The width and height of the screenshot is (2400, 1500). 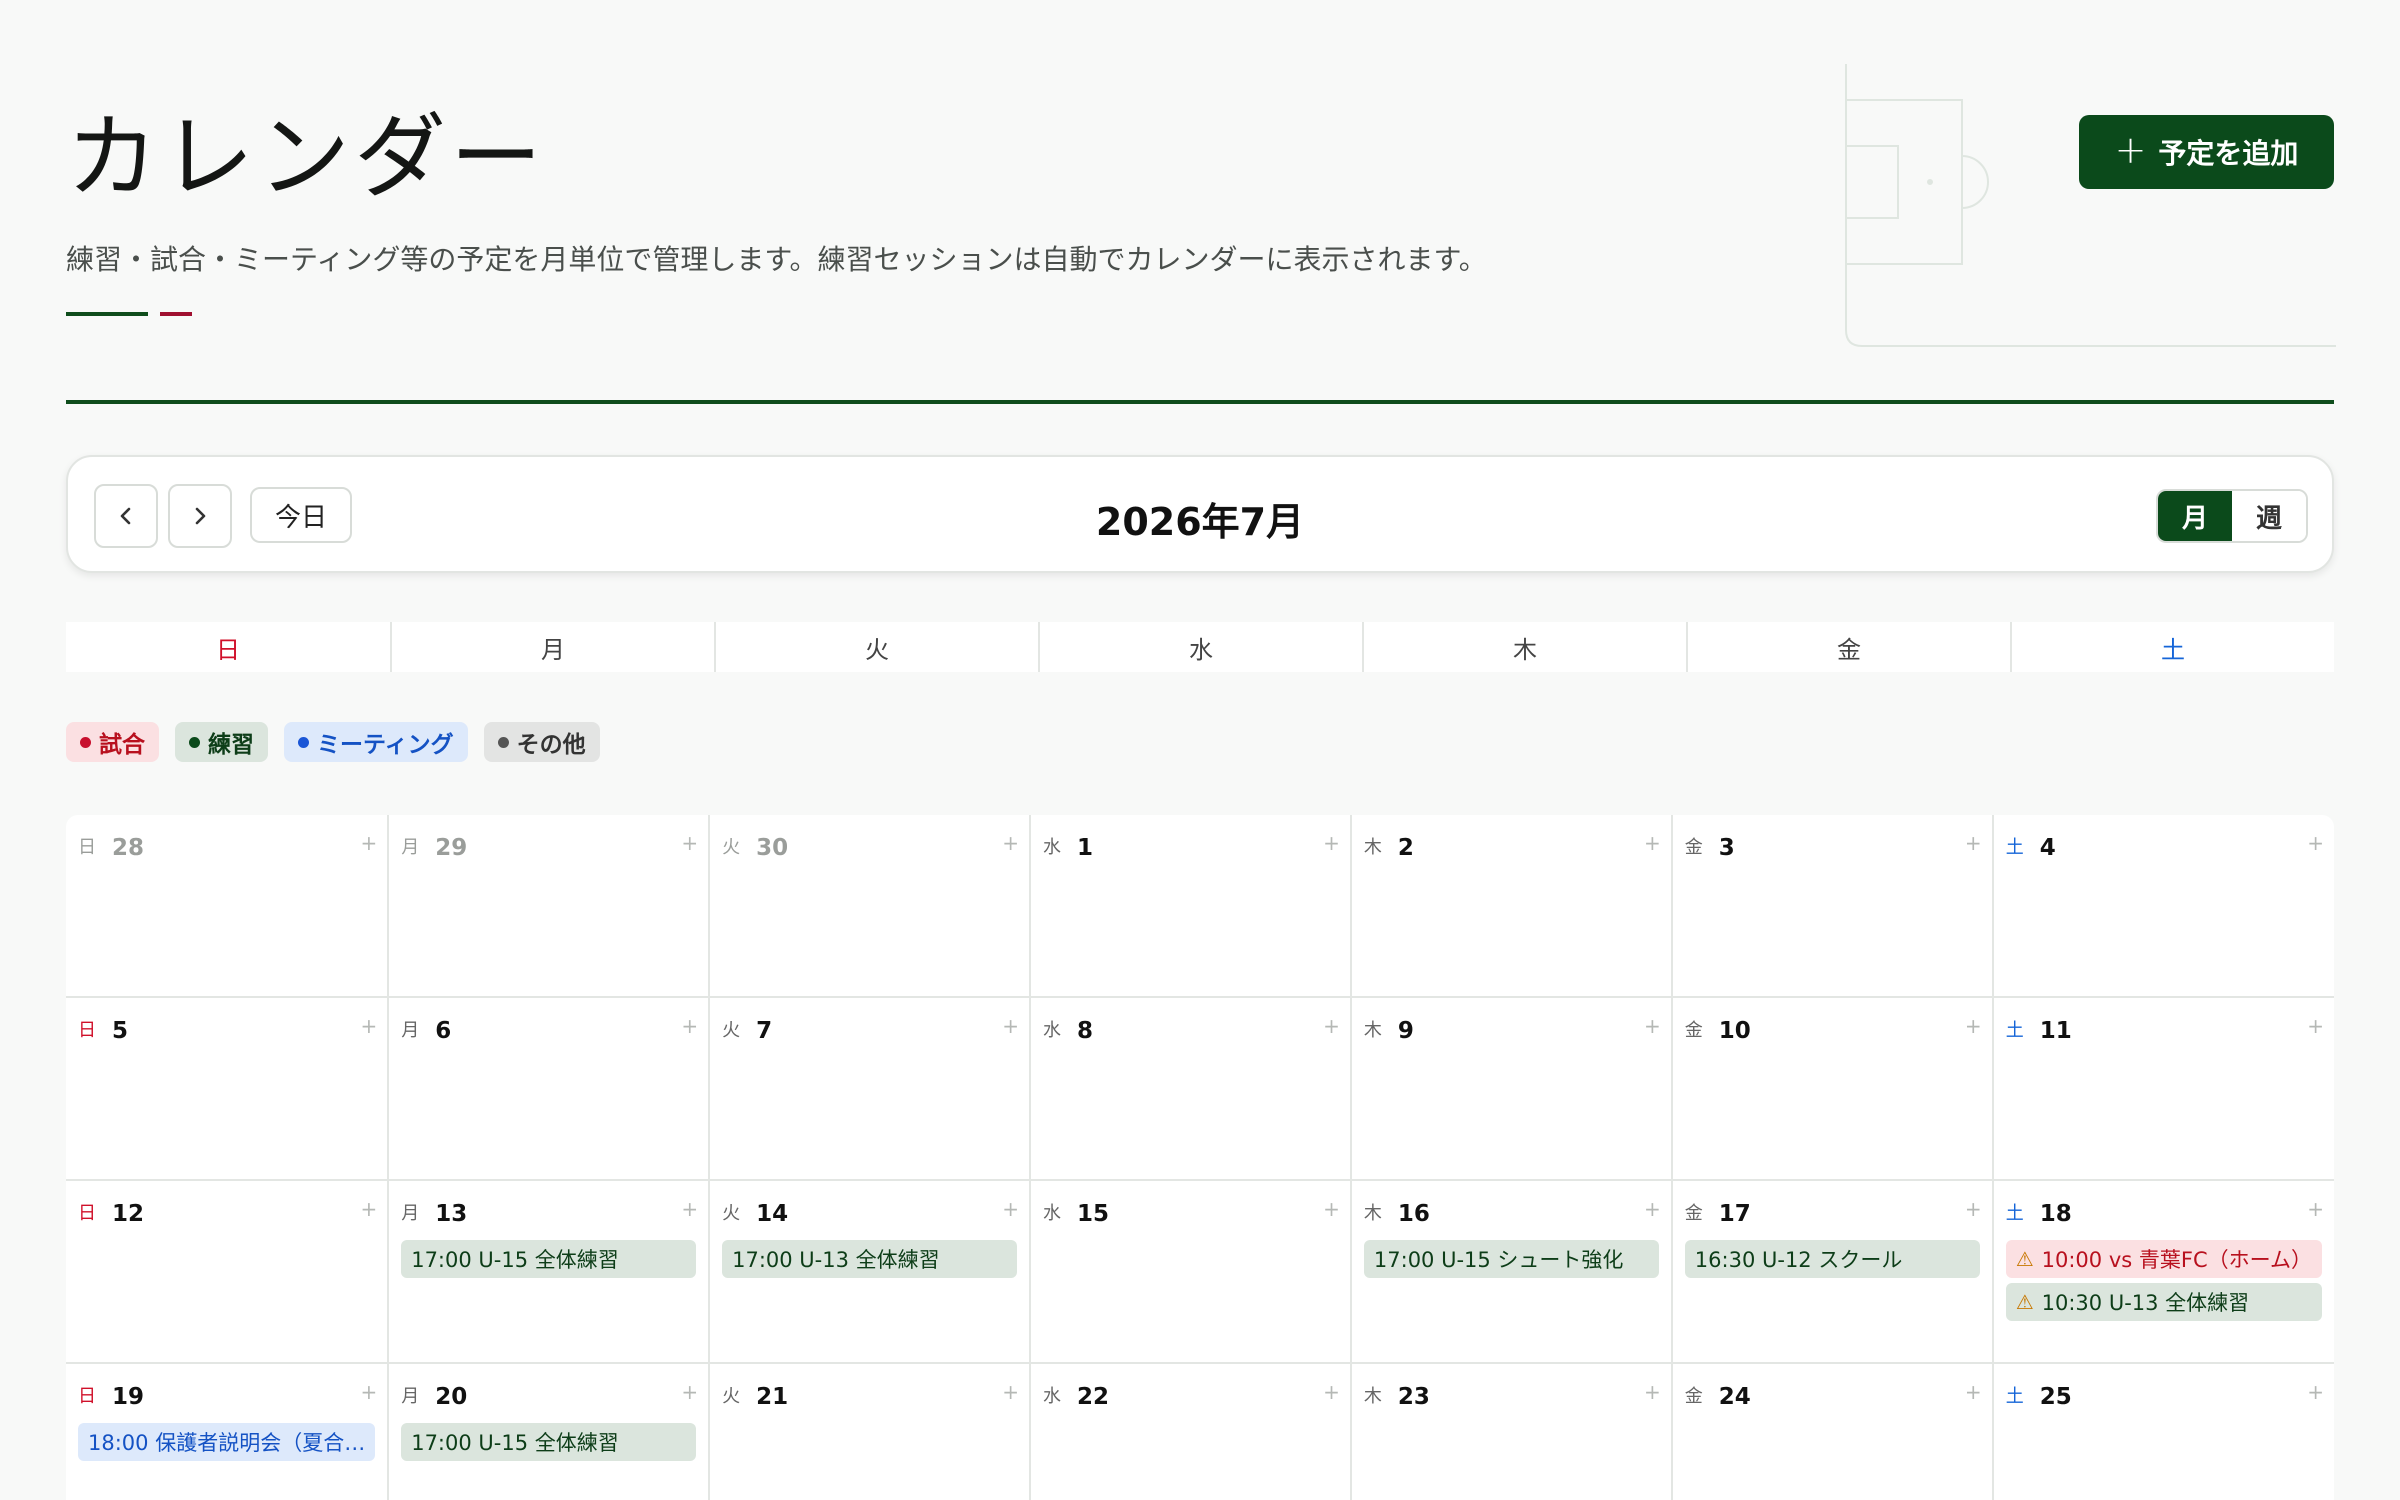 What do you see at coordinates (2195, 516) in the screenshot?
I see `view-month-button: 月` at bounding box center [2195, 516].